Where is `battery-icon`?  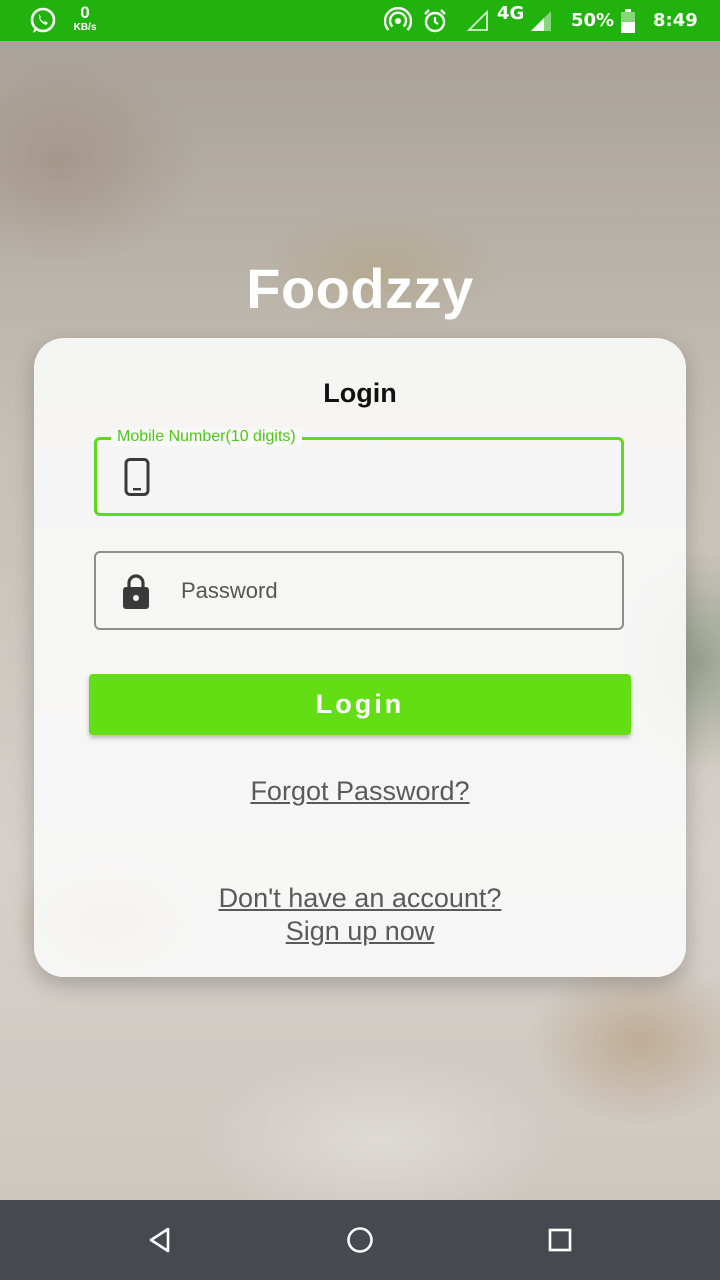 battery-icon is located at coordinates (628, 20).